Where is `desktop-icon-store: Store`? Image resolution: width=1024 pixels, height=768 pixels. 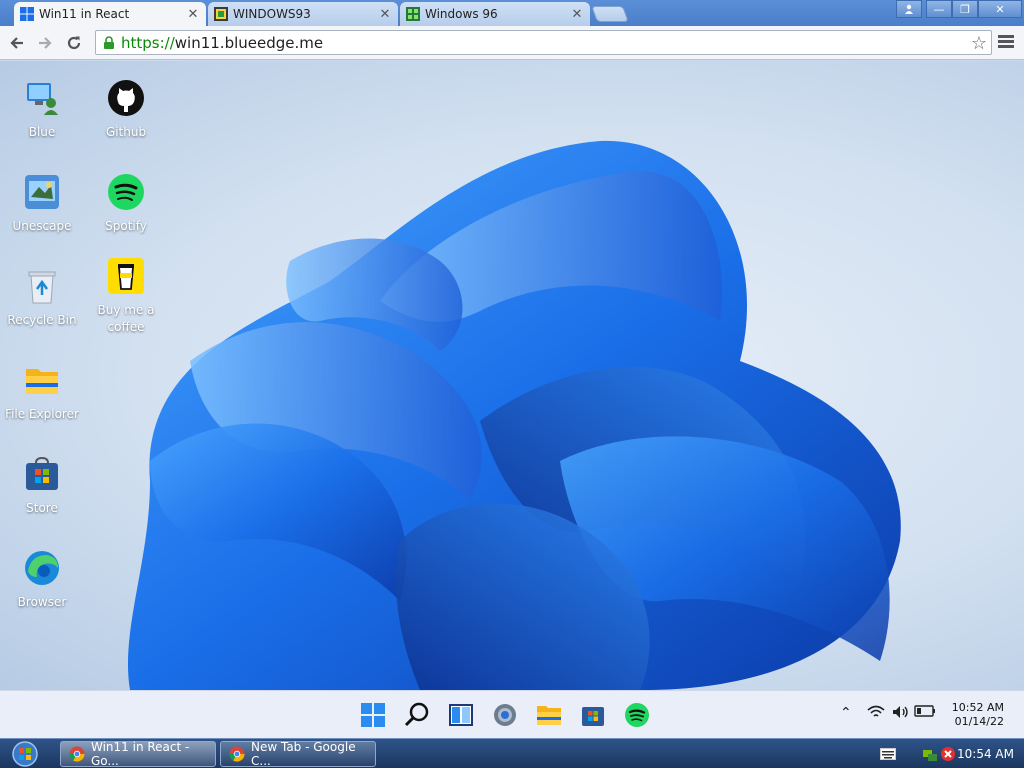 desktop-icon-store: Store is located at coordinates (42, 486).